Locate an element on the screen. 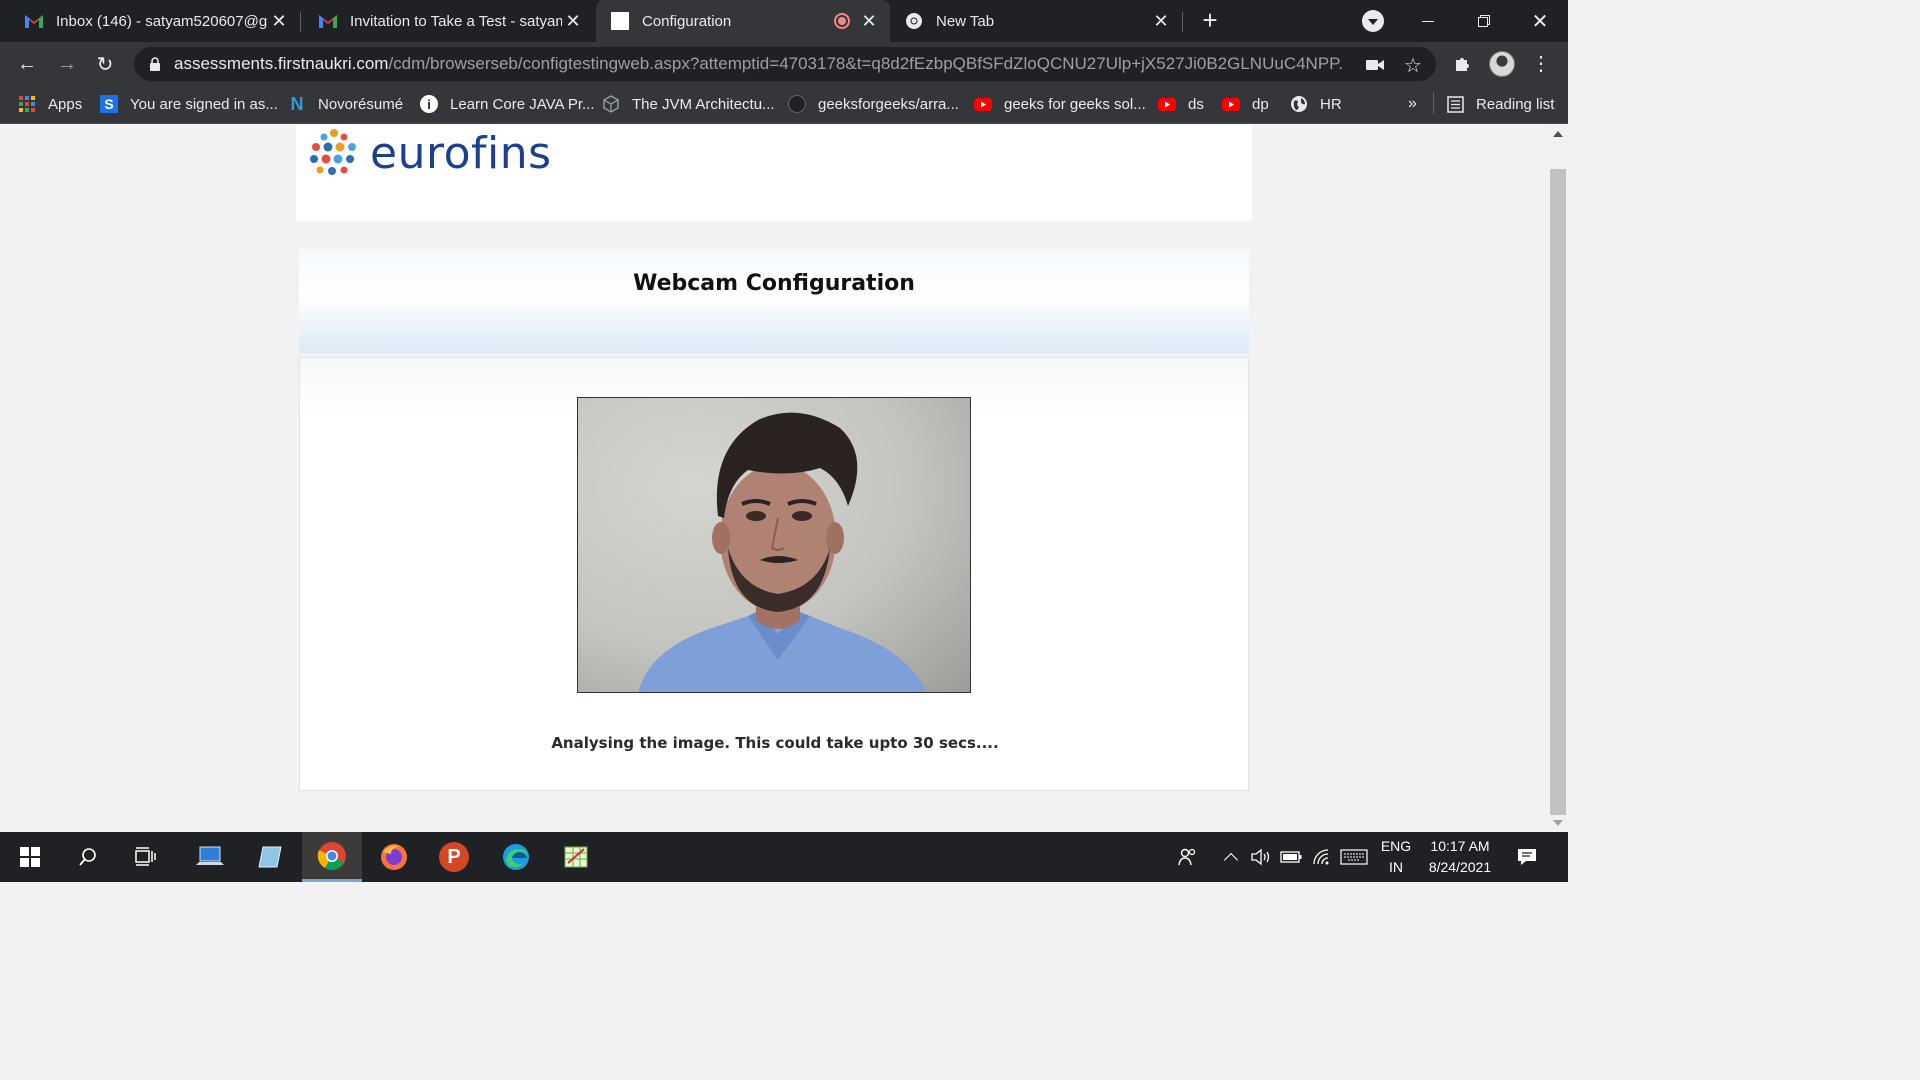 The image size is (1920, 1080). globe-icon is located at coordinates (1299, 104).